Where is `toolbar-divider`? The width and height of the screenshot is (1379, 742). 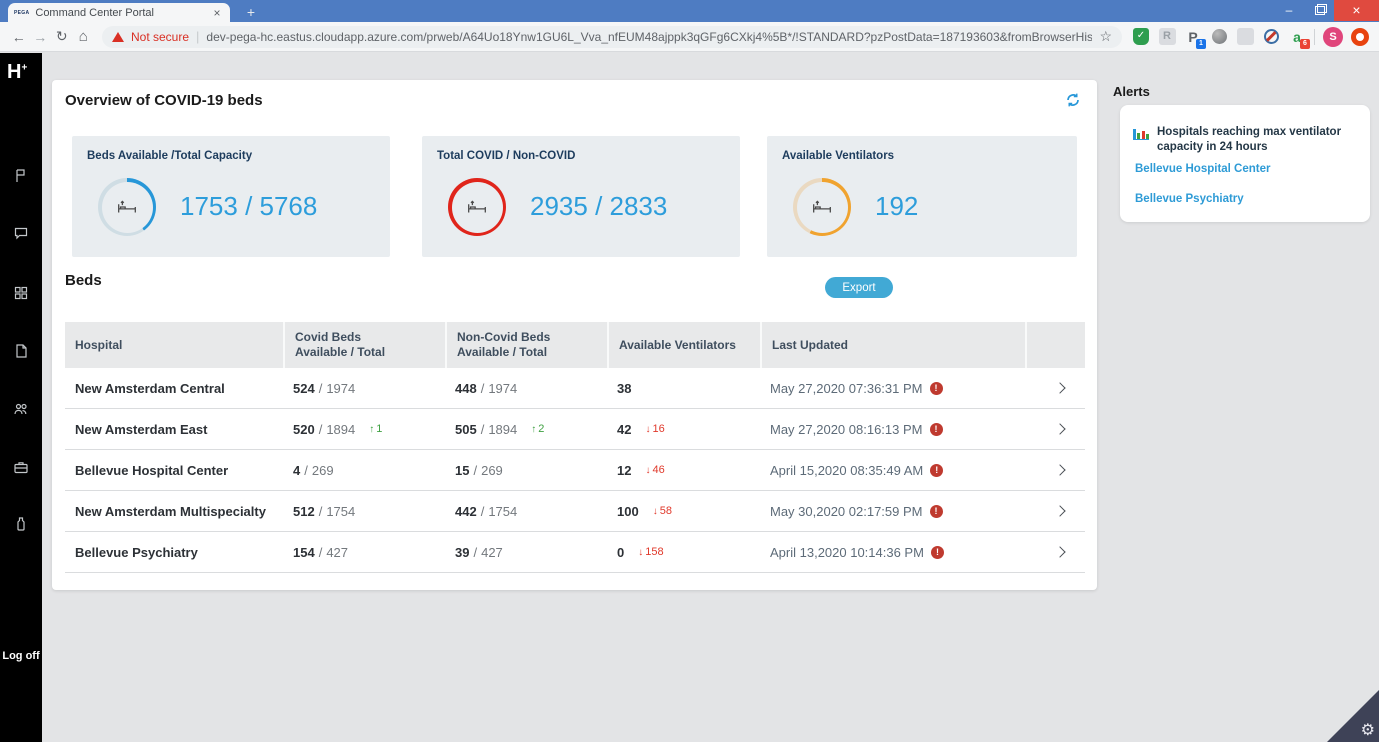
toolbar-divider is located at coordinates (1314, 36).